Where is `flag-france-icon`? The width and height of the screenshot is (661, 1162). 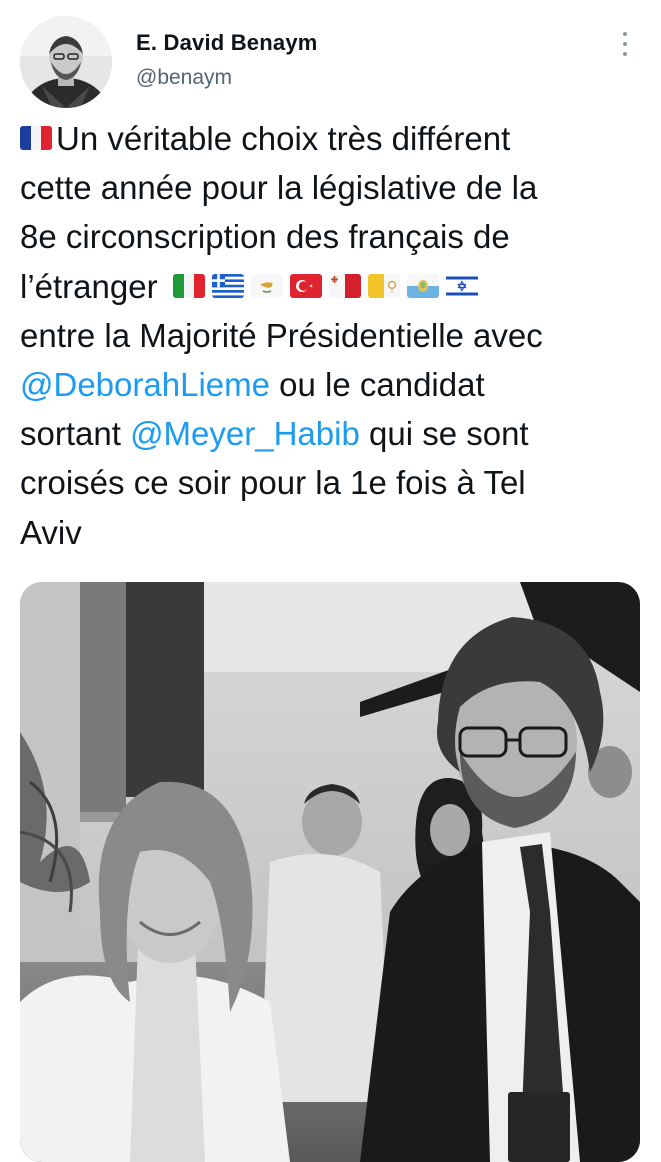 flag-france-icon is located at coordinates (36, 138).